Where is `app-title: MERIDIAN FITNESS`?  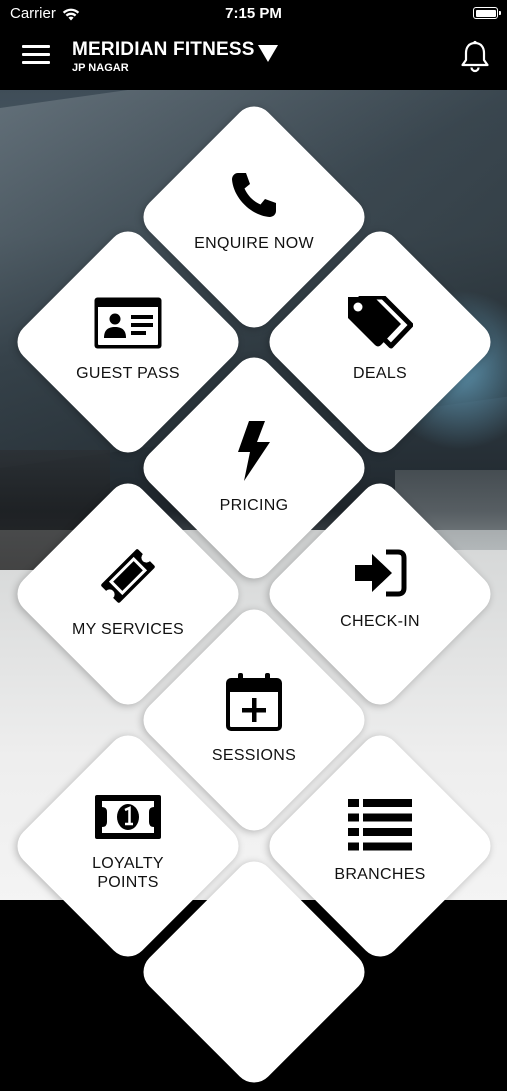
app-title: MERIDIAN FITNESS is located at coordinates (163, 49).